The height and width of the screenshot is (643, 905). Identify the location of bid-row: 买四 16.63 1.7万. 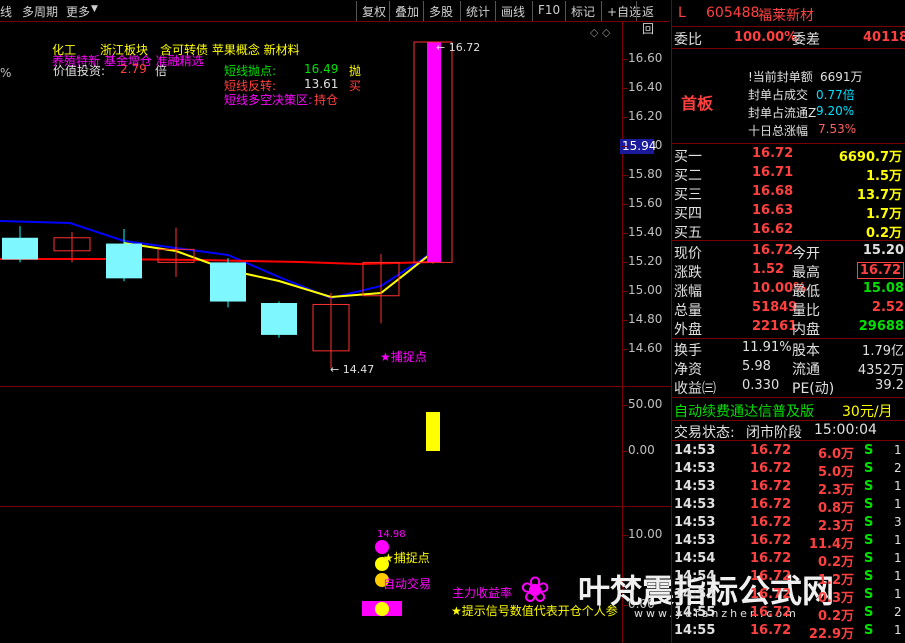
(788, 212).